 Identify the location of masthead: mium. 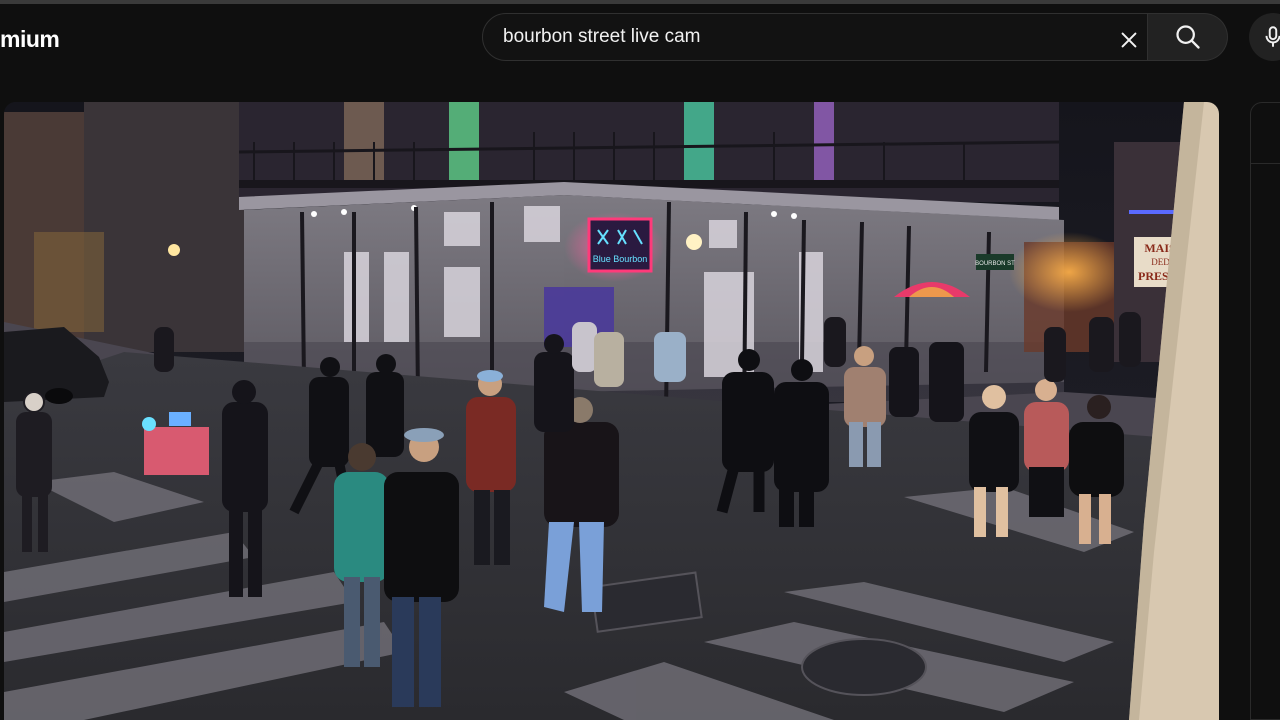
(640, 38).